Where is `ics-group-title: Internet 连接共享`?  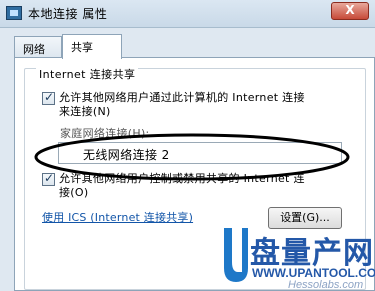
ics-group-title: Internet 连接共享 is located at coordinates (87, 74).